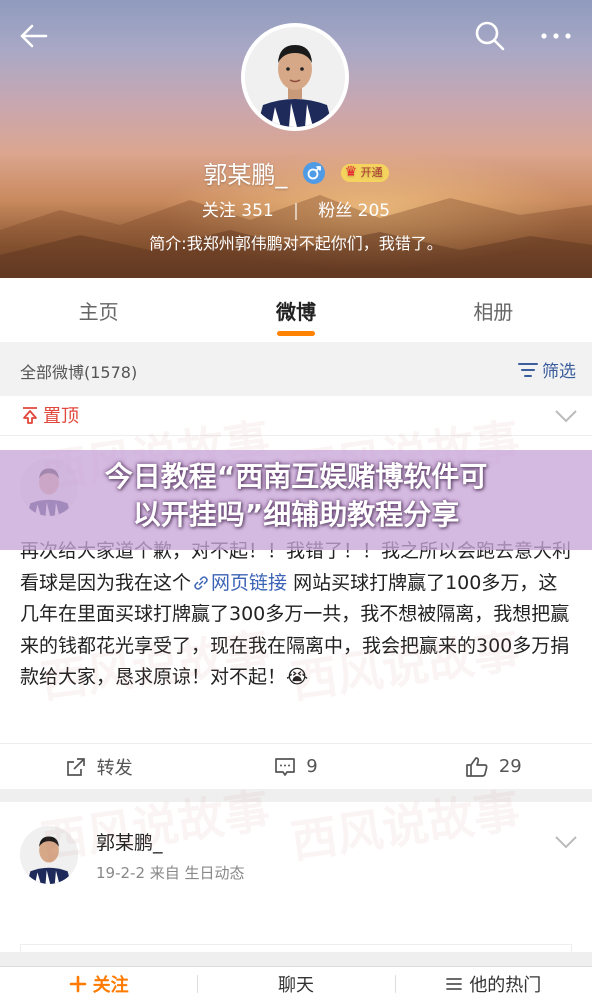  I want to click on menu-icon, so click(454, 983).